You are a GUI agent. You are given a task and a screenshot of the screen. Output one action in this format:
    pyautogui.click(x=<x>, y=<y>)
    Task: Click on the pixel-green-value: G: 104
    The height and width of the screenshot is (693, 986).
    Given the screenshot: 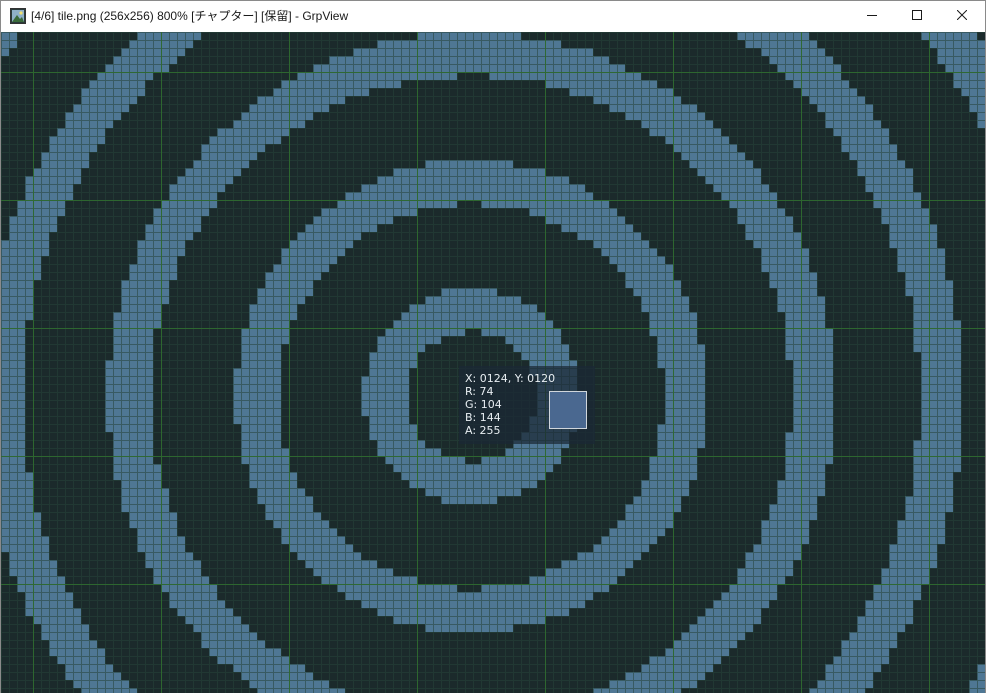 What is the action you would take?
    pyautogui.click(x=483, y=404)
    